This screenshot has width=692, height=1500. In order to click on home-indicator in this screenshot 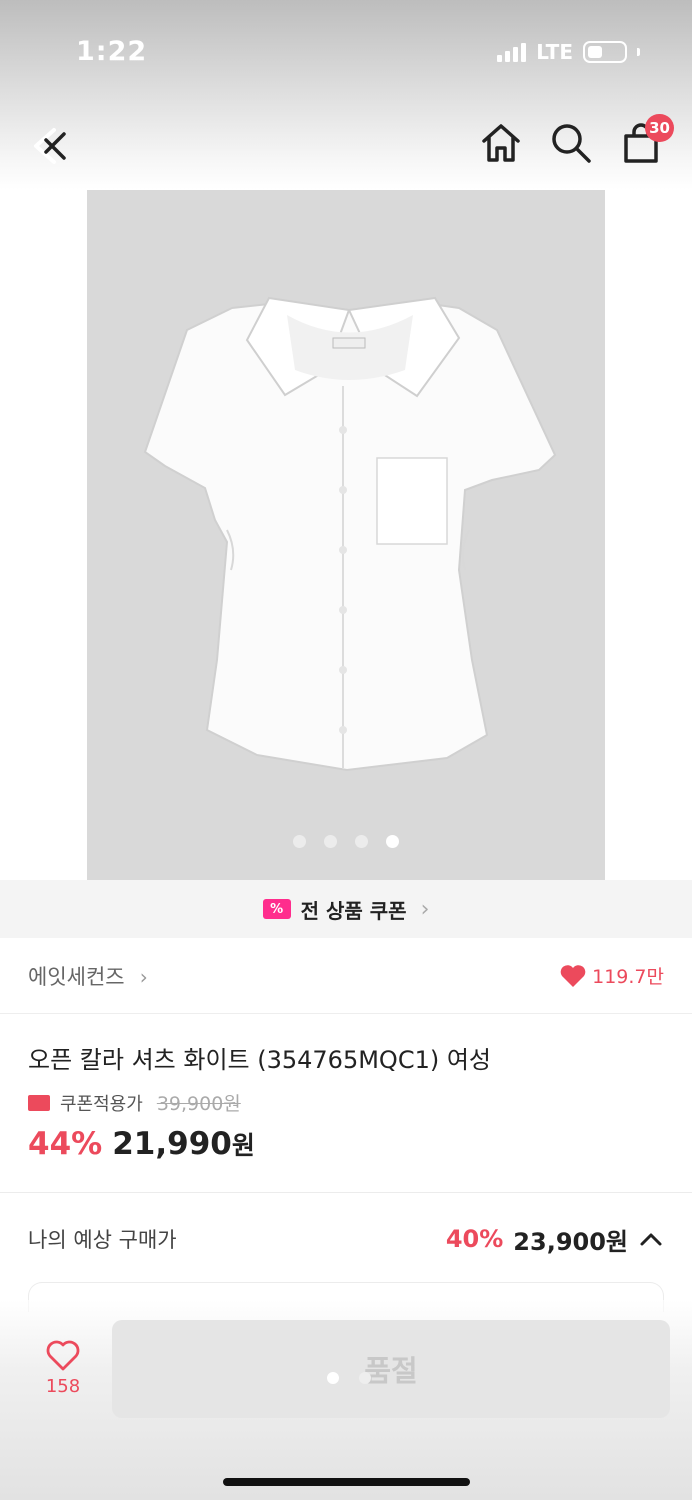, I will do `click(346, 1482)`.